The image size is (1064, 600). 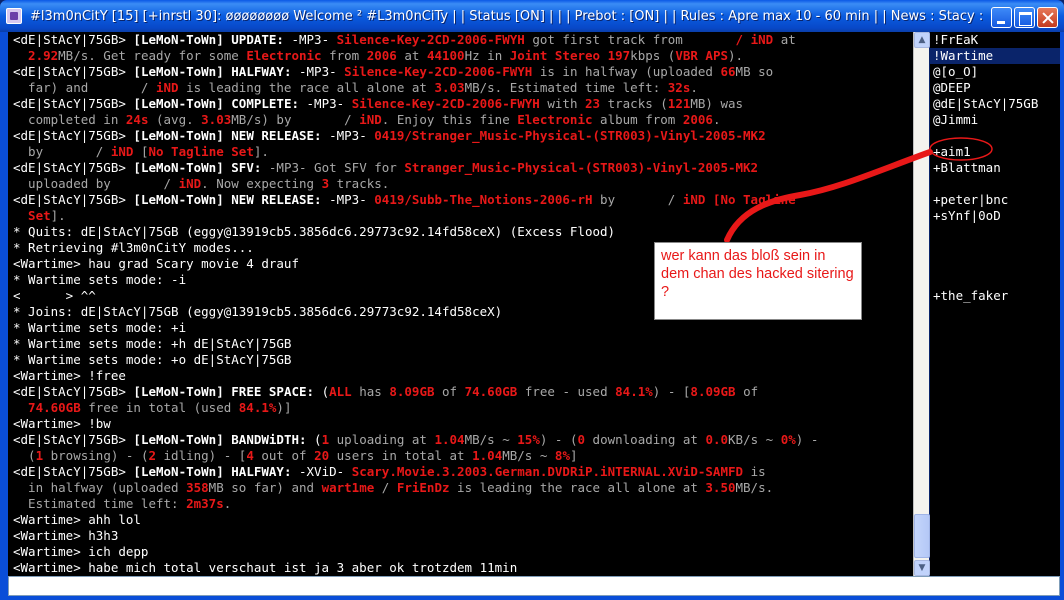 I want to click on chat-segment: 3, so click(x=325, y=183).